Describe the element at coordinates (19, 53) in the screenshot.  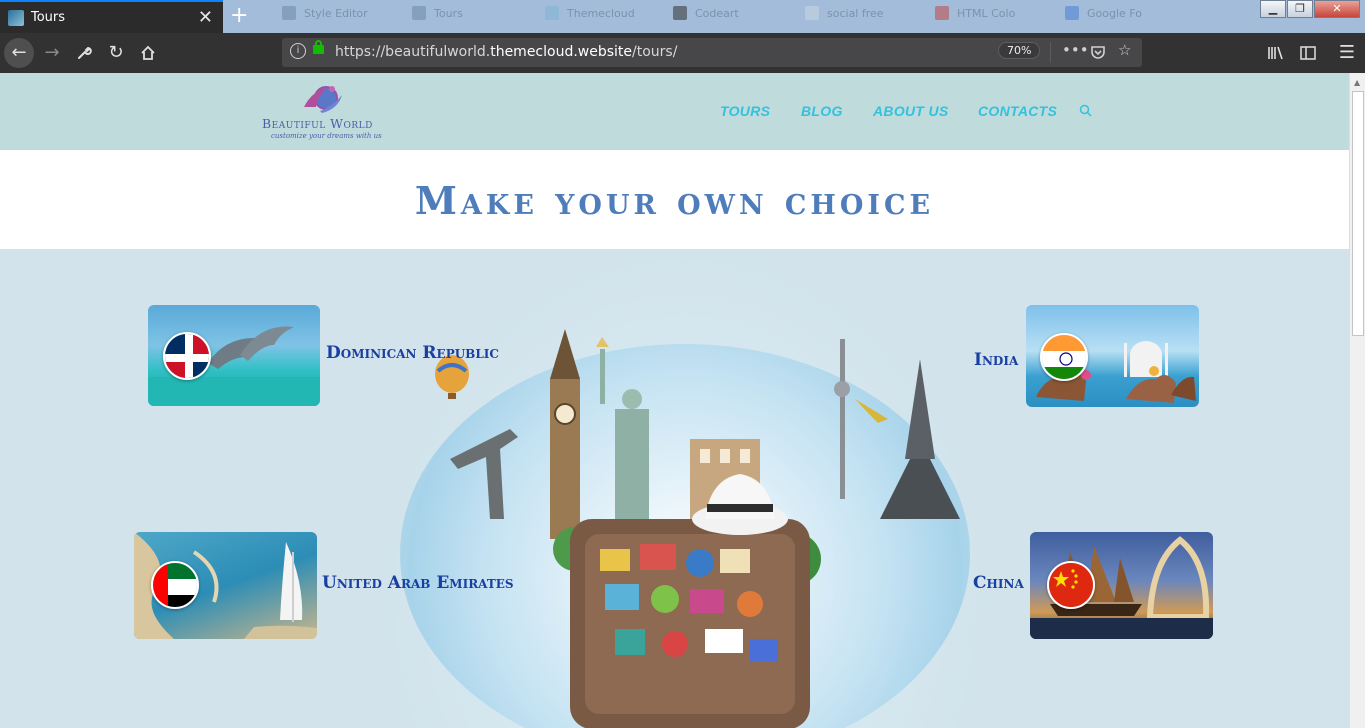
I see `back-icon: ←` at that location.